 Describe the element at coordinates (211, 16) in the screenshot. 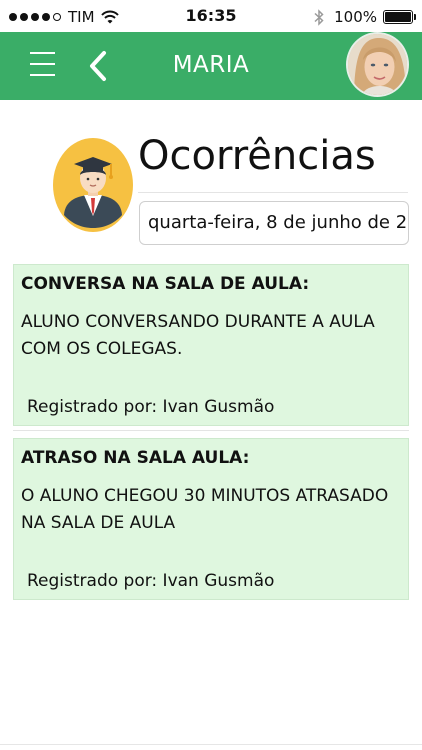

I see `status-bar: TIM 16:35 100%` at that location.